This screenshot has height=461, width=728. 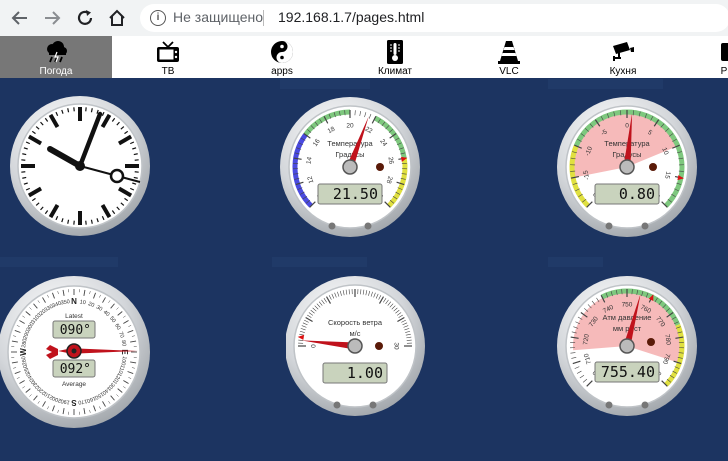 I want to click on reload-icon, so click(x=85, y=17).